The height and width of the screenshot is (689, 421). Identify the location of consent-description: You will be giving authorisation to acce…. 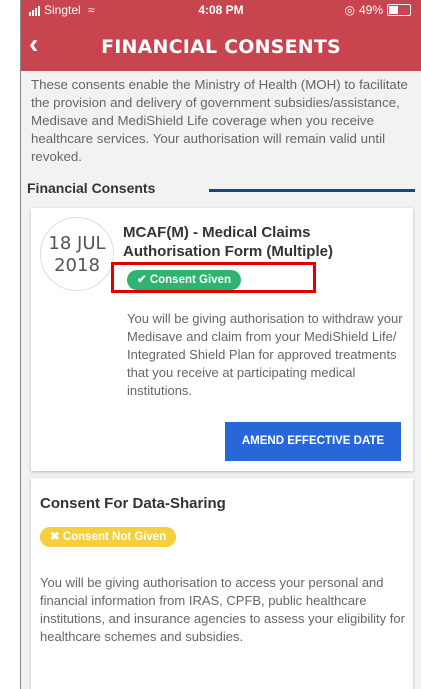
(222, 609).